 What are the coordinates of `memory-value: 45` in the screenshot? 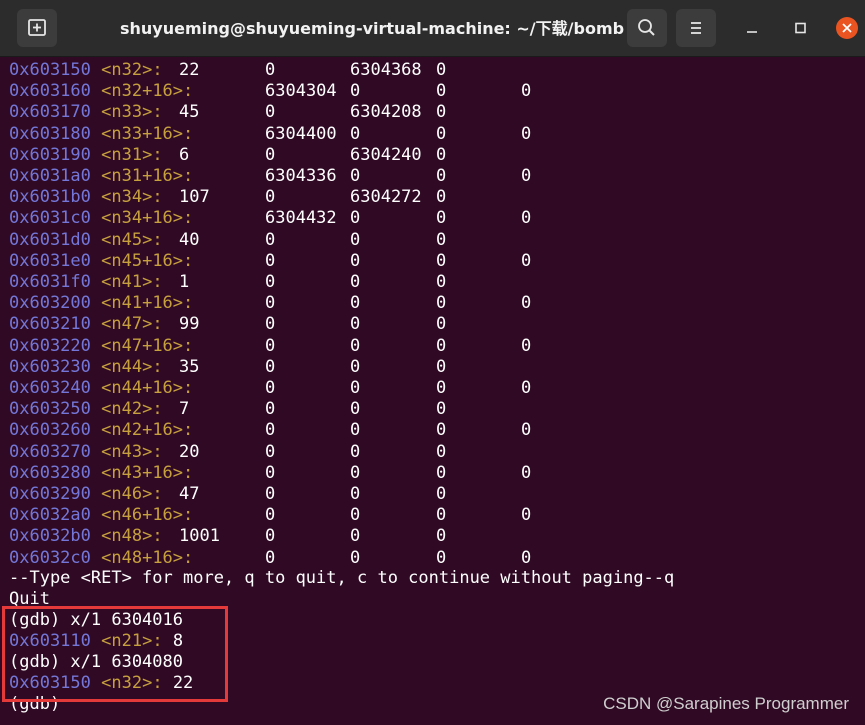 It's located at (189, 112).